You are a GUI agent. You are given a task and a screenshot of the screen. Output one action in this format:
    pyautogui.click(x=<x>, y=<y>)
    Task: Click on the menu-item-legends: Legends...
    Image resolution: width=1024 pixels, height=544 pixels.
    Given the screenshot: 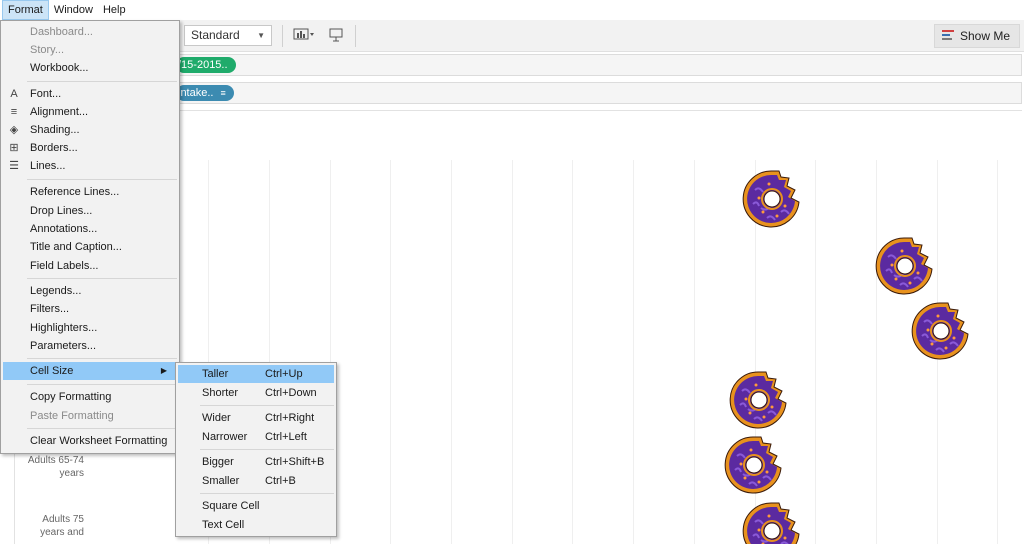 What is the action you would take?
    pyautogui.click(x=90, y=291)
    